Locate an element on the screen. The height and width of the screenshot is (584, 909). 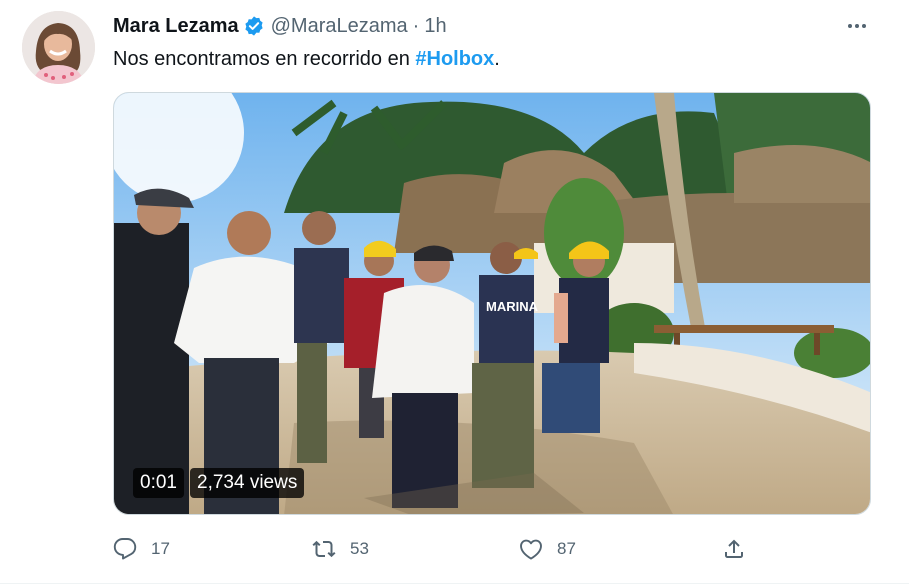
hashtag-link: #Holbox is located at coordinates (454, 59).